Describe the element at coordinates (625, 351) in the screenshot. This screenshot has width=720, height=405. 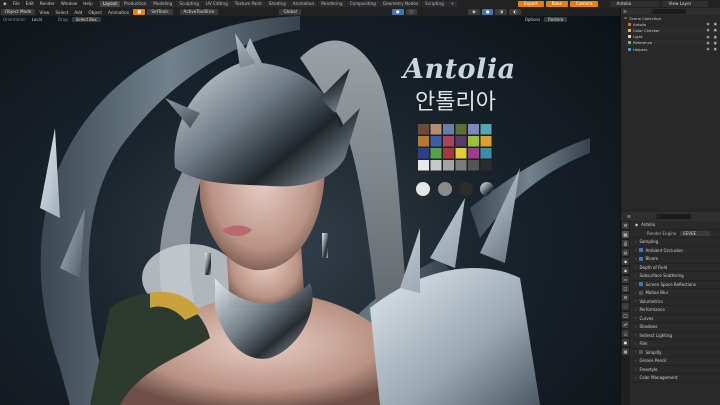
I see `texture-tab-icon: ▦` at that location.